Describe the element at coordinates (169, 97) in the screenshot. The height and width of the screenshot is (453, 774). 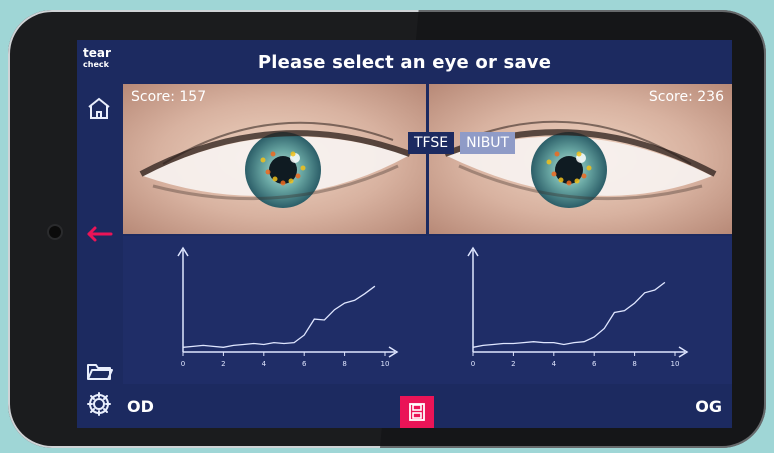
I see `left-score: Score: 157` at that location.